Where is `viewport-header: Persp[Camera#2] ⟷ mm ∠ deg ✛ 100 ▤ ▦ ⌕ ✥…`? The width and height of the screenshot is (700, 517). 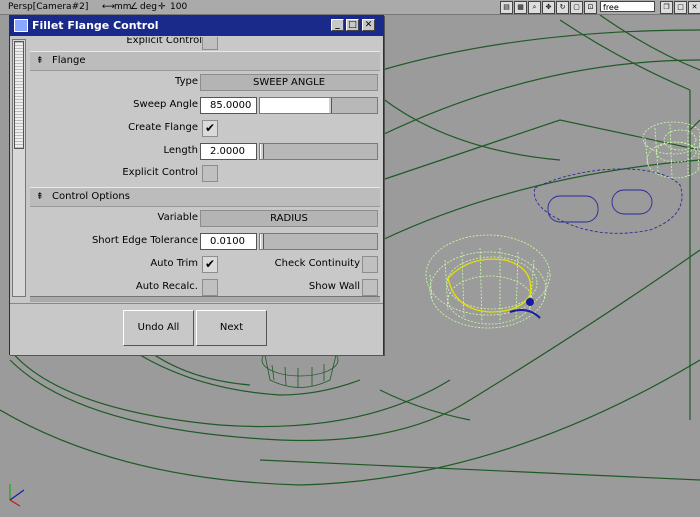
viewport-header: Persp[Camera#2] ⟷ mm ∠ deg ✛ 100 ▤ ▦ ⌕ ✥… is located at coordinates (350, 7).